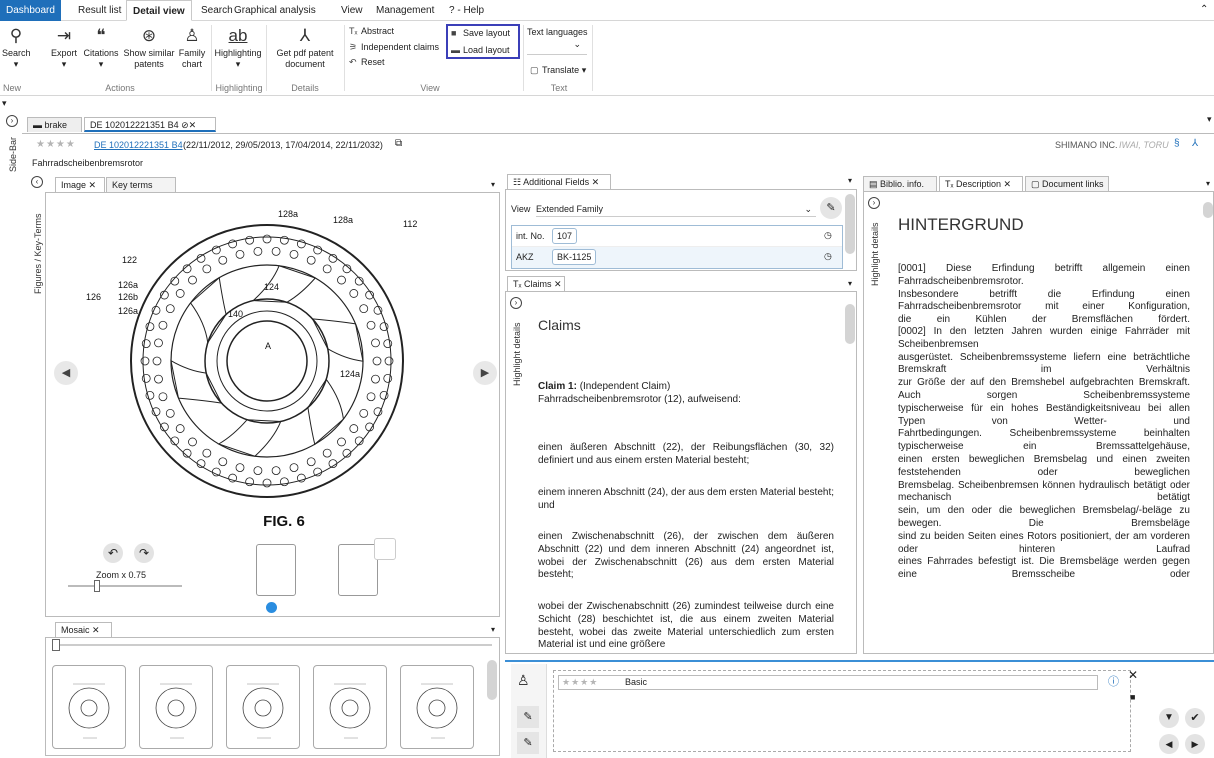 The height and width of the screenshot is (758, 1214). I want to click on tab-result-list: Result list, so click(99, 10).